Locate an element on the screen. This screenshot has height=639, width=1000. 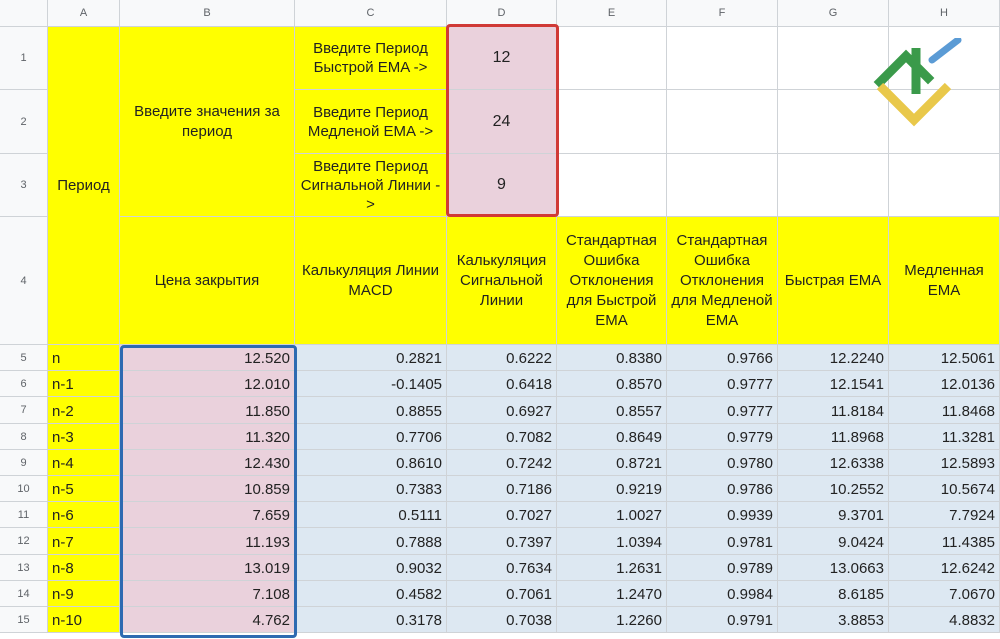
row-header-4: 4 is located at coordinates (24, 281).